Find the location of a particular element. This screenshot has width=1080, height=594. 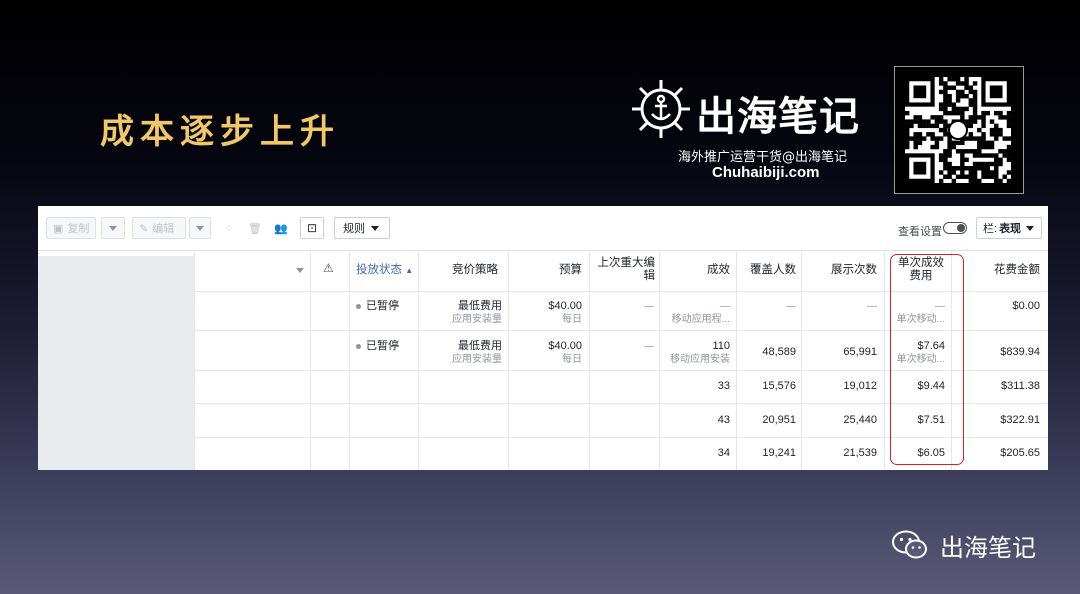

row-1-reach: 48,589 is located at coordinates (779, 352).